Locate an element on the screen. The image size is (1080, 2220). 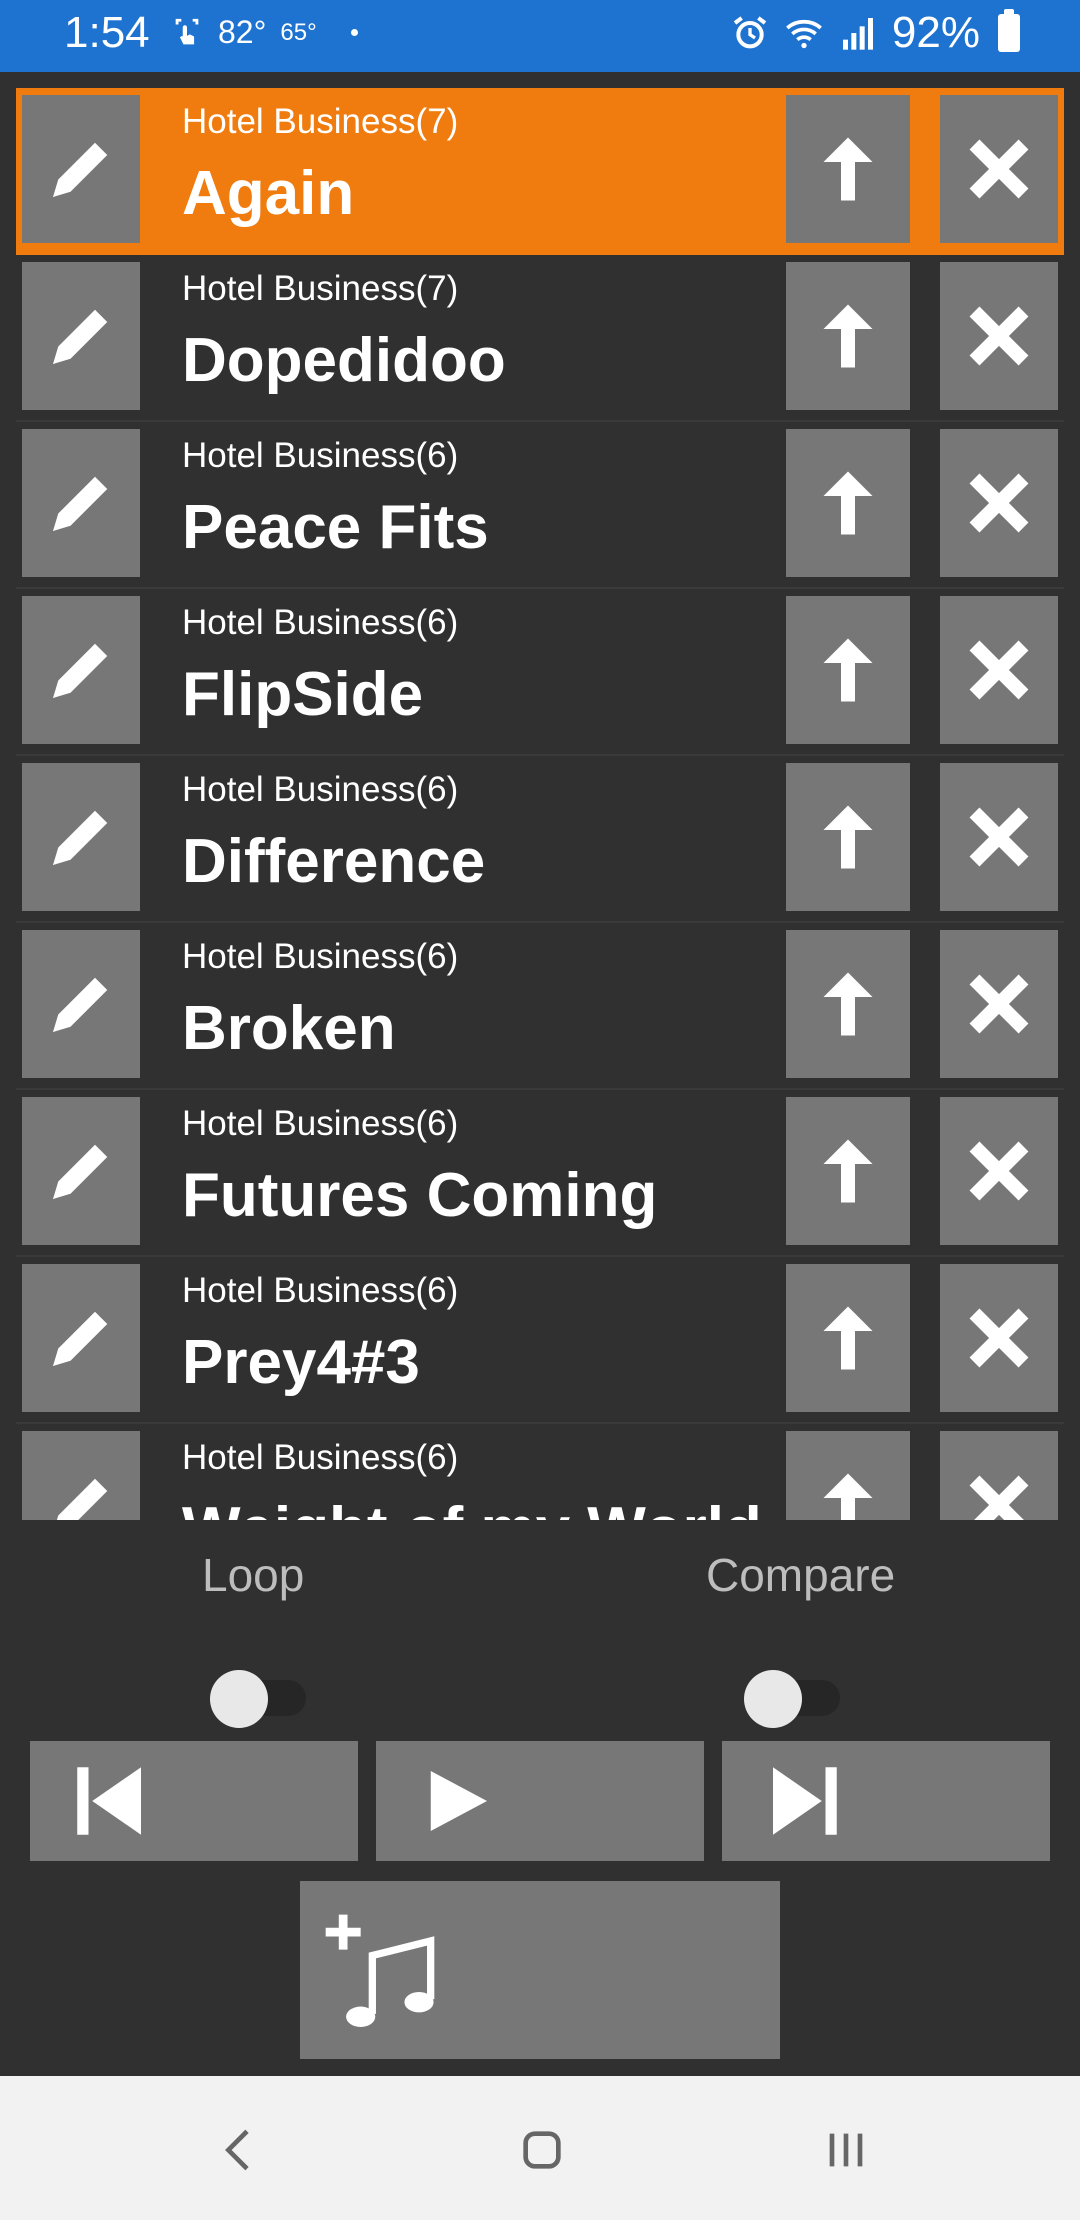
playlist-row: Hotel Business(6) Peace Fits is located at coordinates (540, 505).